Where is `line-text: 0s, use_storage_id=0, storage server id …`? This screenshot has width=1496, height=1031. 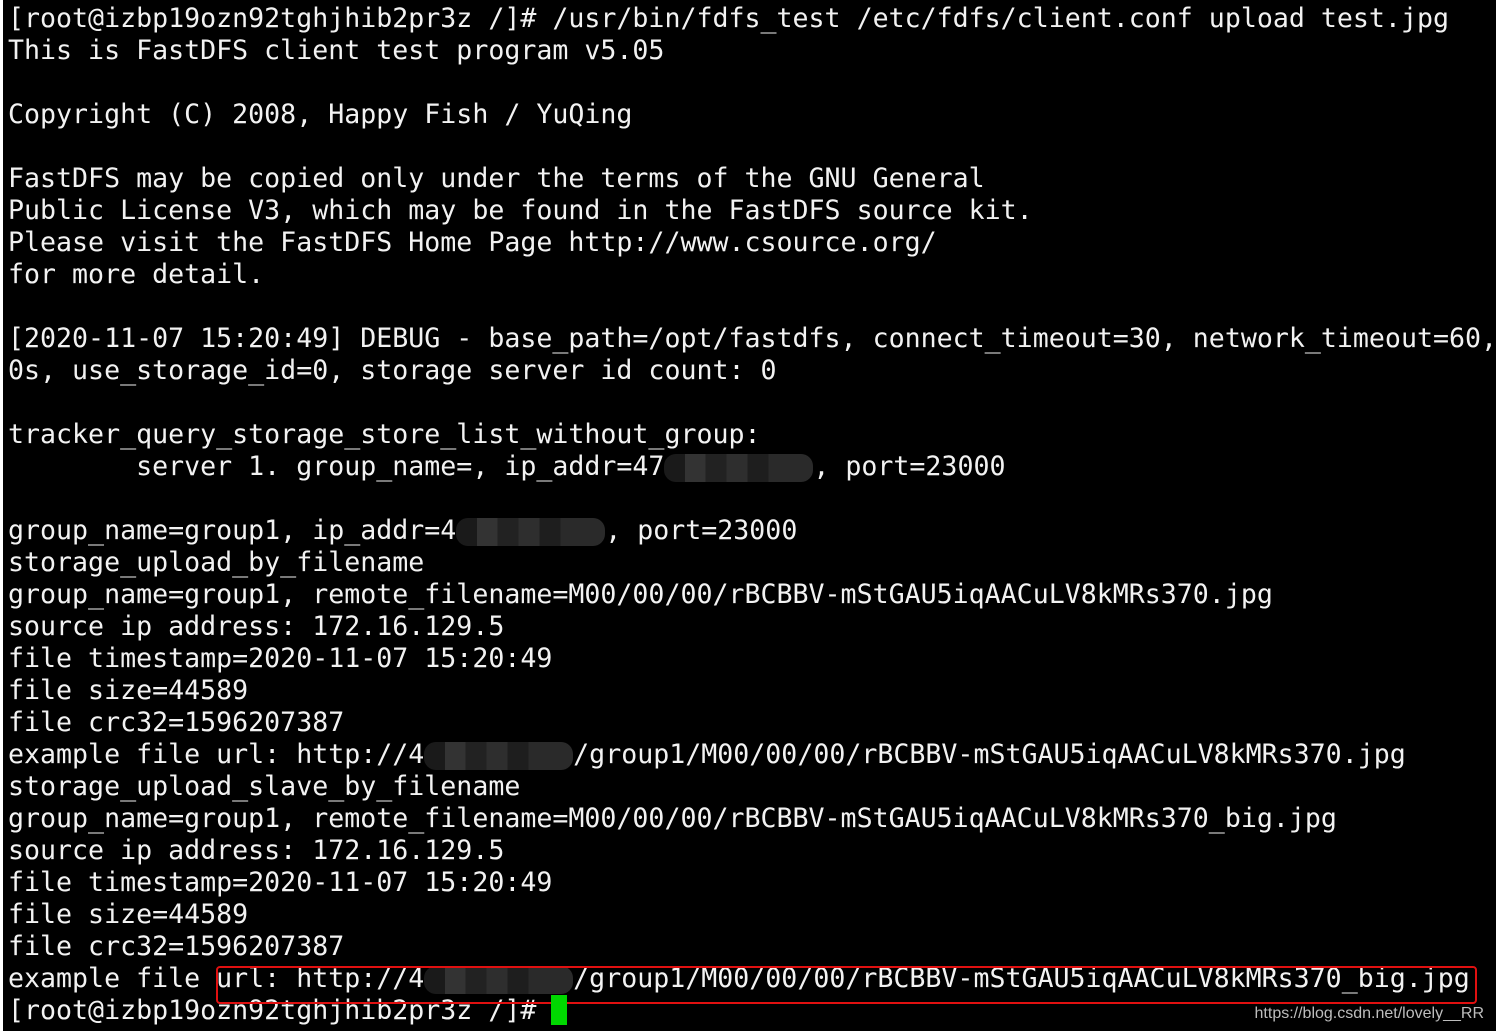
line-text: 0s, use_storage_id=0, storage server id … is located at coordinates (392, 370).